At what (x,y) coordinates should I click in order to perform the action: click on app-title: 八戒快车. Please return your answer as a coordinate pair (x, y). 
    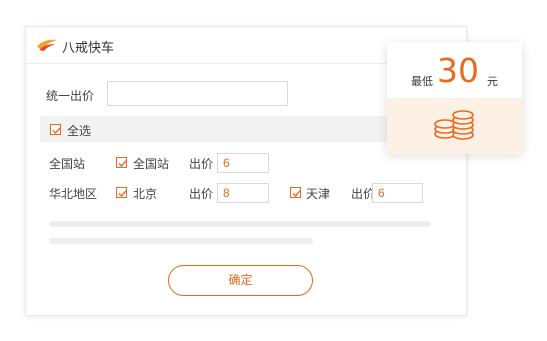
    Looking at the image, I should click on (88, 48).